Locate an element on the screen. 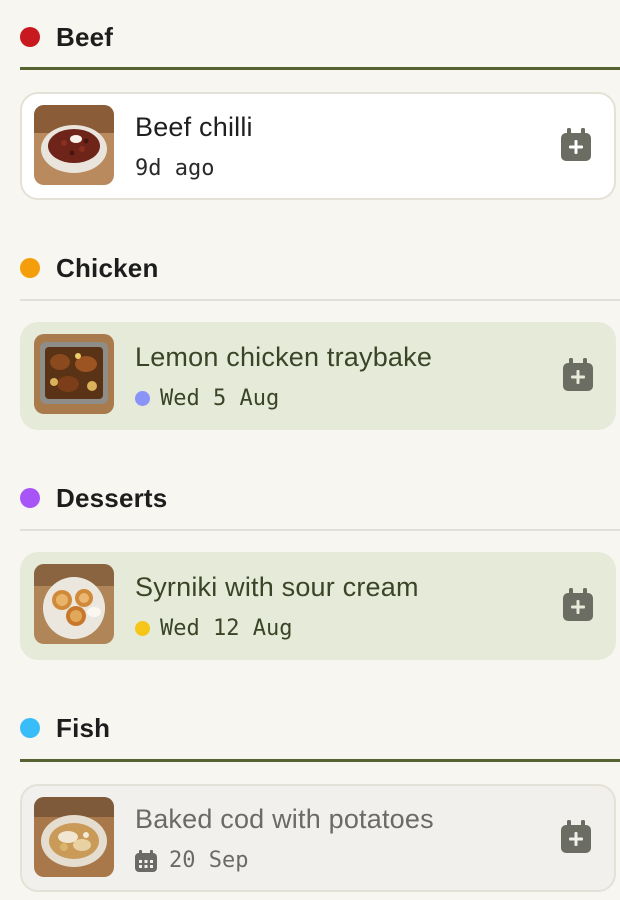 The width and height of the screenshot is (620, 900). recipe-meta: Wed 5 Aug is located at coordinates (207, 398).